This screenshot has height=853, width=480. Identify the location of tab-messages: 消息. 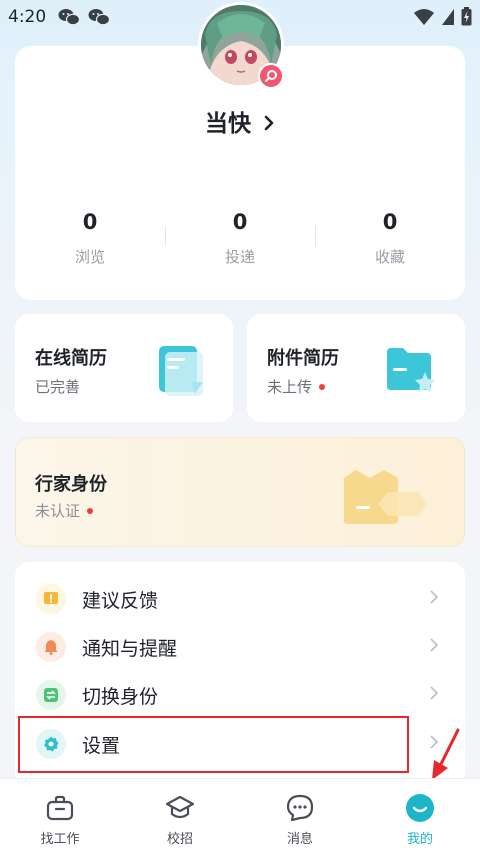
(300, 816).